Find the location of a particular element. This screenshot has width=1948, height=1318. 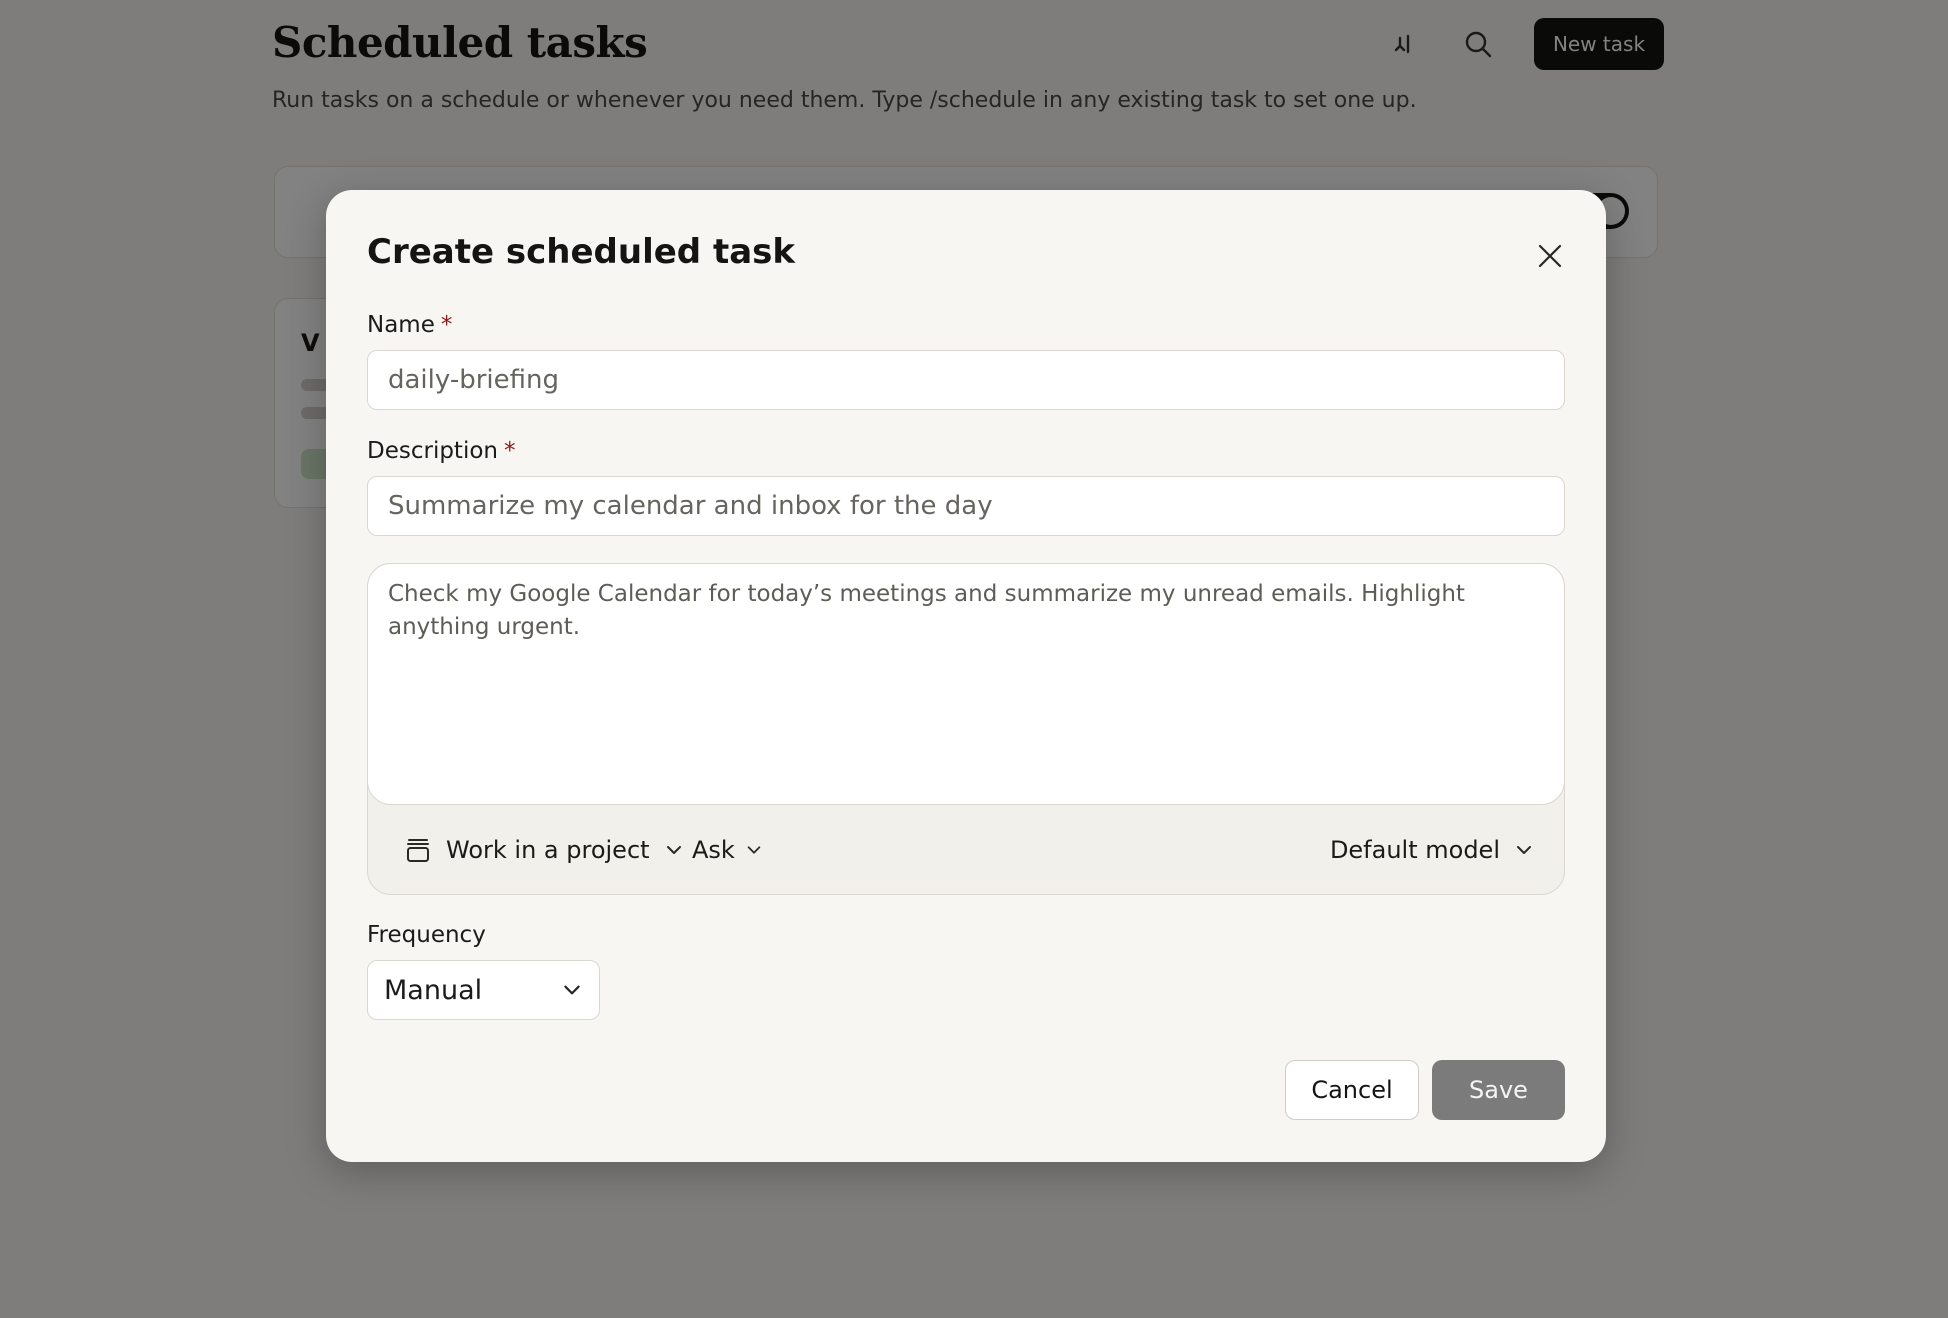

model-selector-label: Default model is located at coordinates (1414, 850).